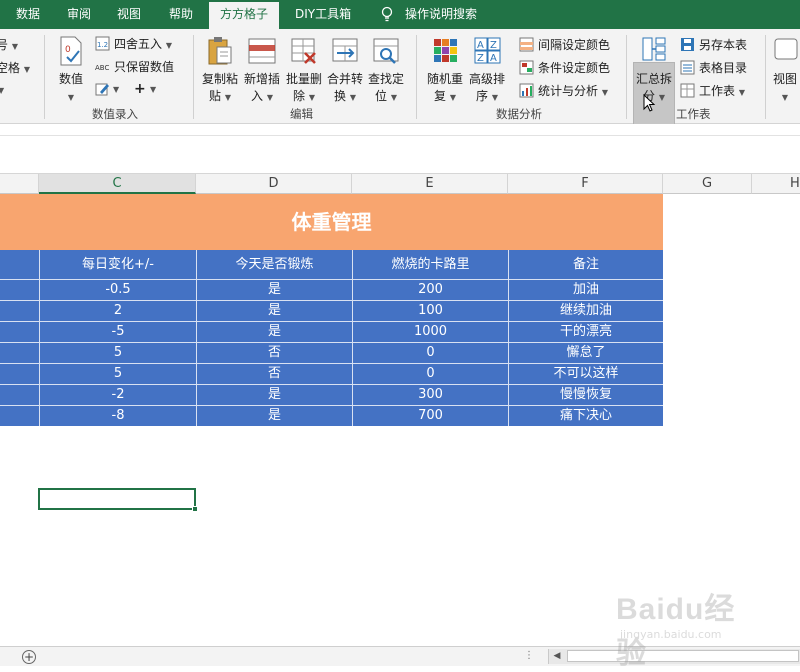 This screenshot has height=672, width=800. I want to click on table-cell: 痛下决心, so click(585, 416).